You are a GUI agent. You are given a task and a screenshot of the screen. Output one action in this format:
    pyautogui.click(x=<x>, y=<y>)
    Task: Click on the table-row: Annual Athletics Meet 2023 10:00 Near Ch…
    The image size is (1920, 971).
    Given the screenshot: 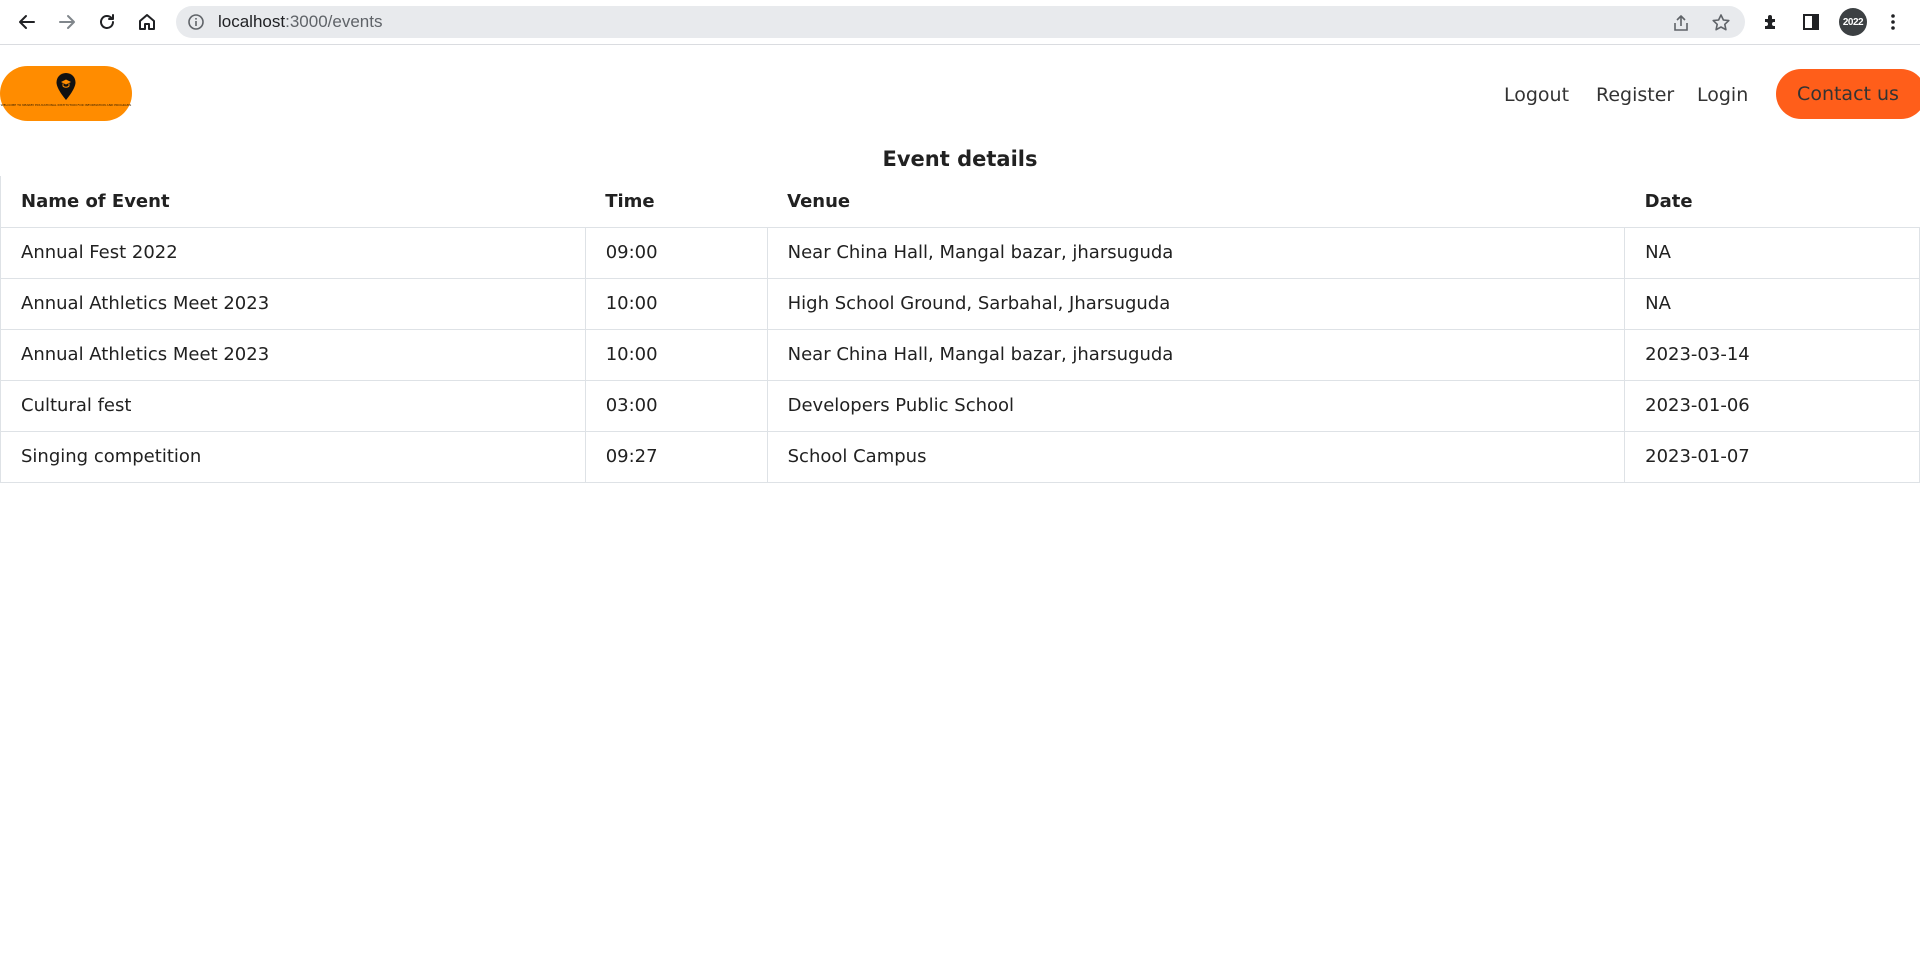 What is the action you would take?
    pyautogui.click(x=960, y=354)
    